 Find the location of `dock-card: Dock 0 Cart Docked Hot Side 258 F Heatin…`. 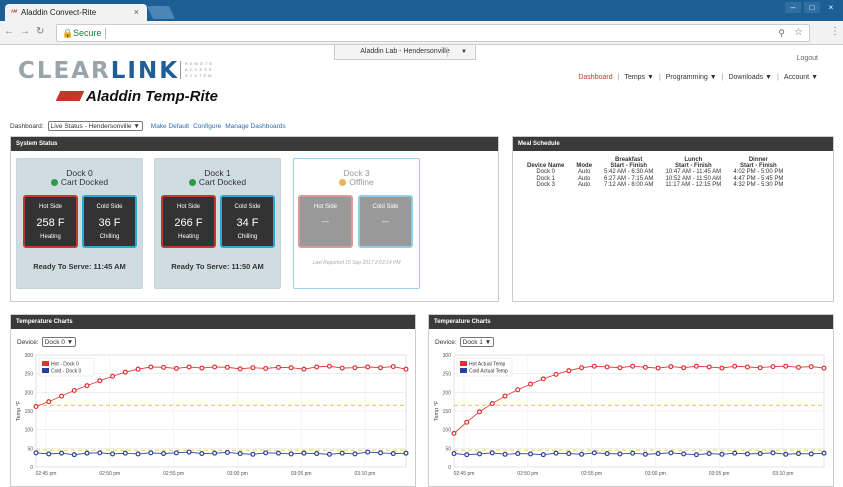

dock-card: Dock 0 Cart Docked Hot Side 258 F Heatin… is located at coordinates (79, 223).